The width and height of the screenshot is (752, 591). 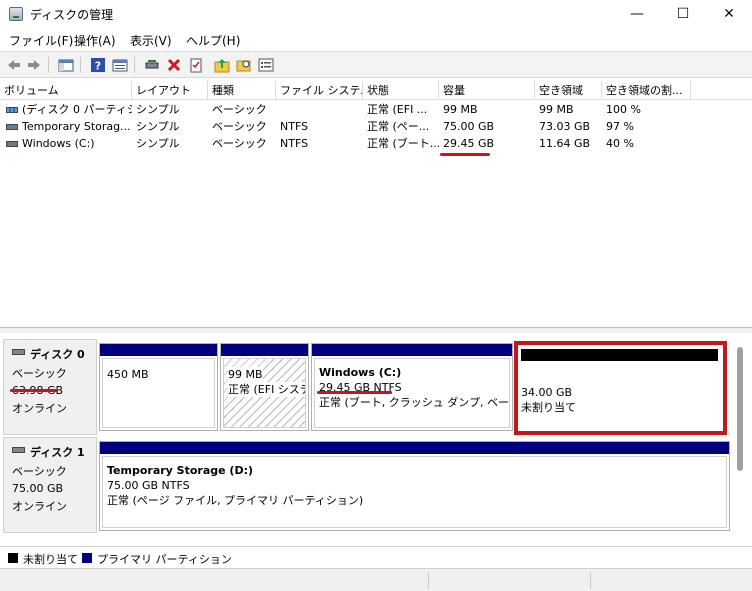 What do you see at coordinates (14, 65) in the screenshot?
I see `back-arrow-icon` at bounding box center [14, 65].